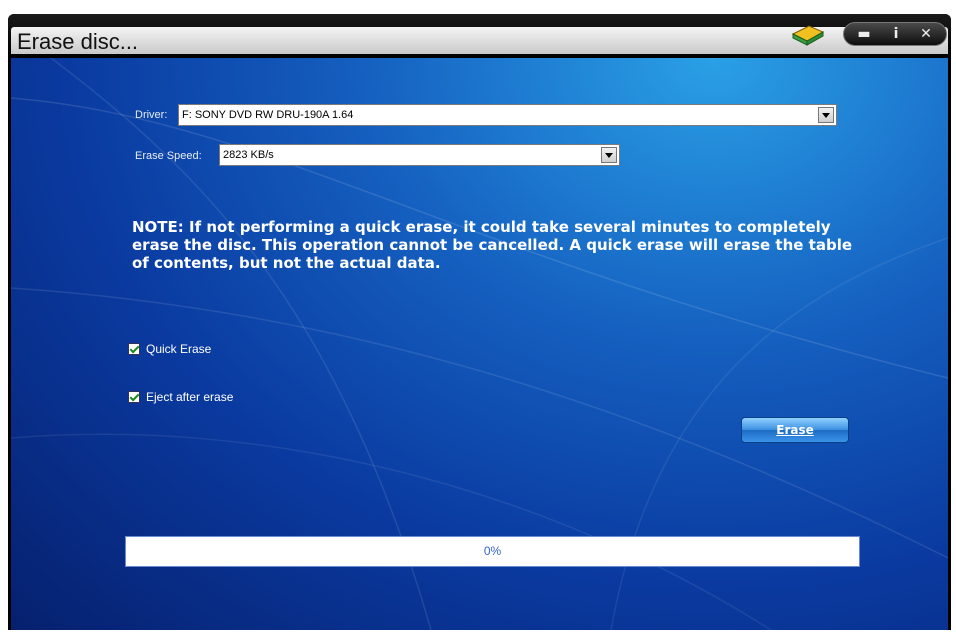 The width and height of the screenshot is (956, 636). I want to click on quick-erase-checkbox: Quick Erase, so click(169, 349).